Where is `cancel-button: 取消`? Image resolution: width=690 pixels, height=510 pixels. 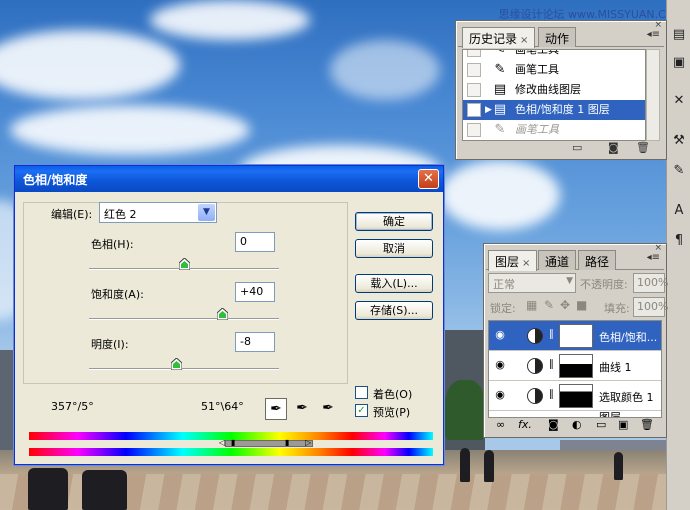 cancel-button: 取消 is located at coordinates (394, 248).